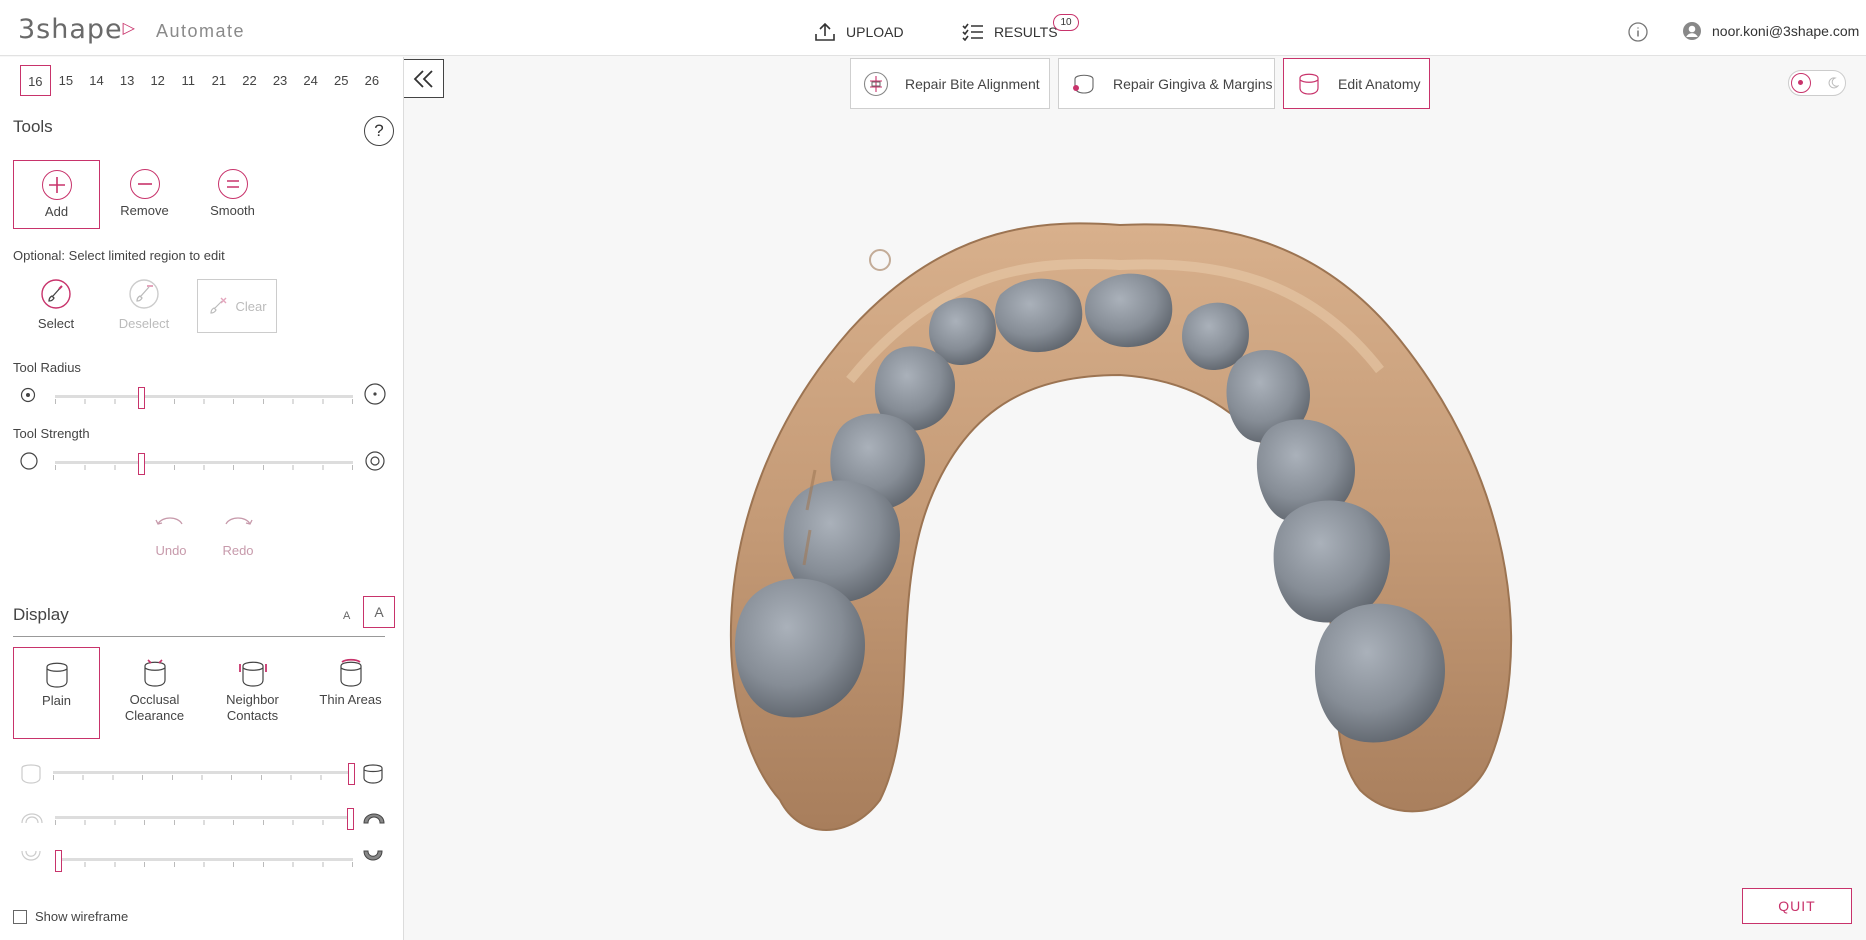 The width and height of the screenshot is (1866, 940). I want to click on brand-logo: 3shape▷, so click(77, 29).